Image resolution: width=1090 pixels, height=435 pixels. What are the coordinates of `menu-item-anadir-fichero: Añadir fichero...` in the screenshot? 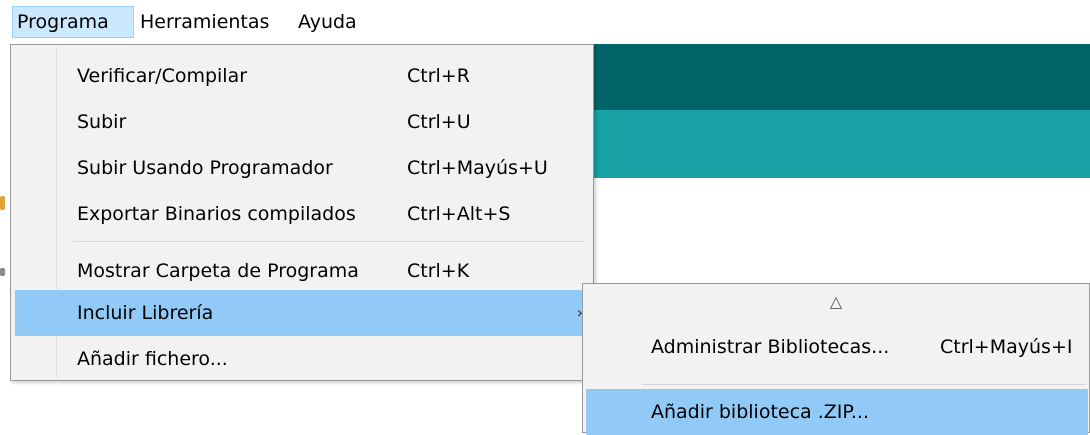 It's located at (302, 359).